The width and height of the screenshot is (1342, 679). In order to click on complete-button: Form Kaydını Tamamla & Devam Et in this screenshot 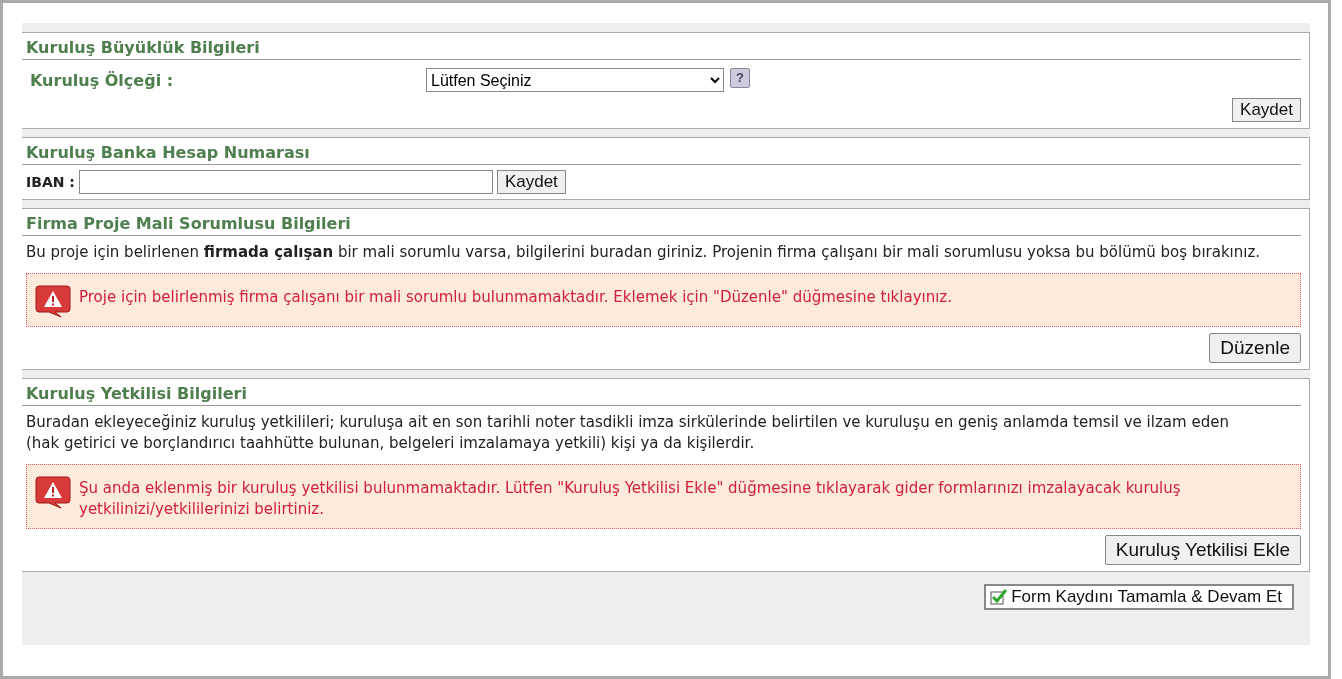, I will do `click(1139, 597)`.